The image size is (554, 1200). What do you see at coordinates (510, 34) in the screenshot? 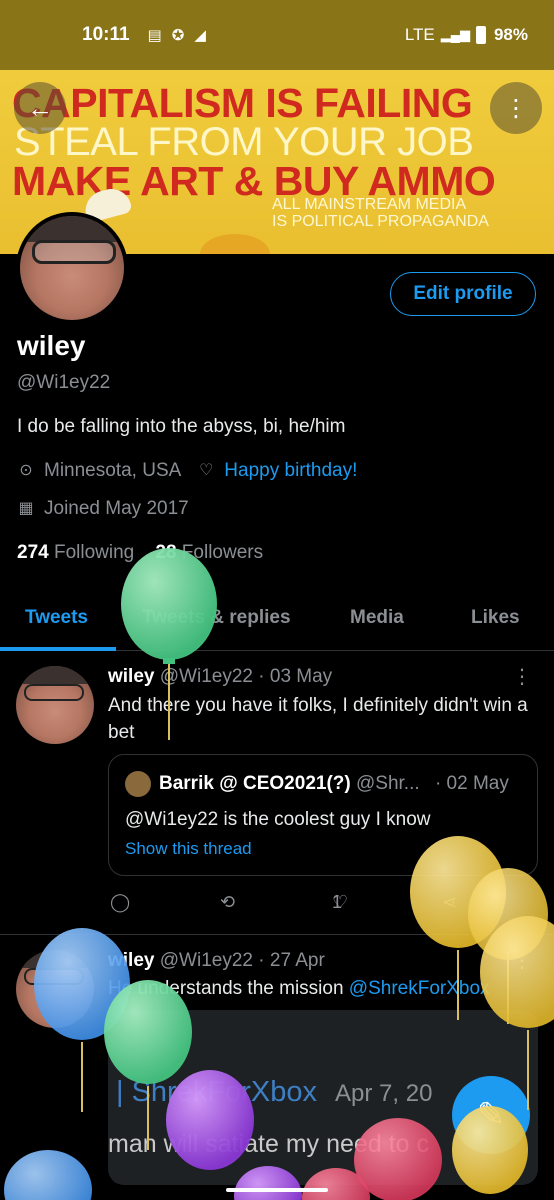
I see `battery-level: 98%` at bounding box center [510, 34].